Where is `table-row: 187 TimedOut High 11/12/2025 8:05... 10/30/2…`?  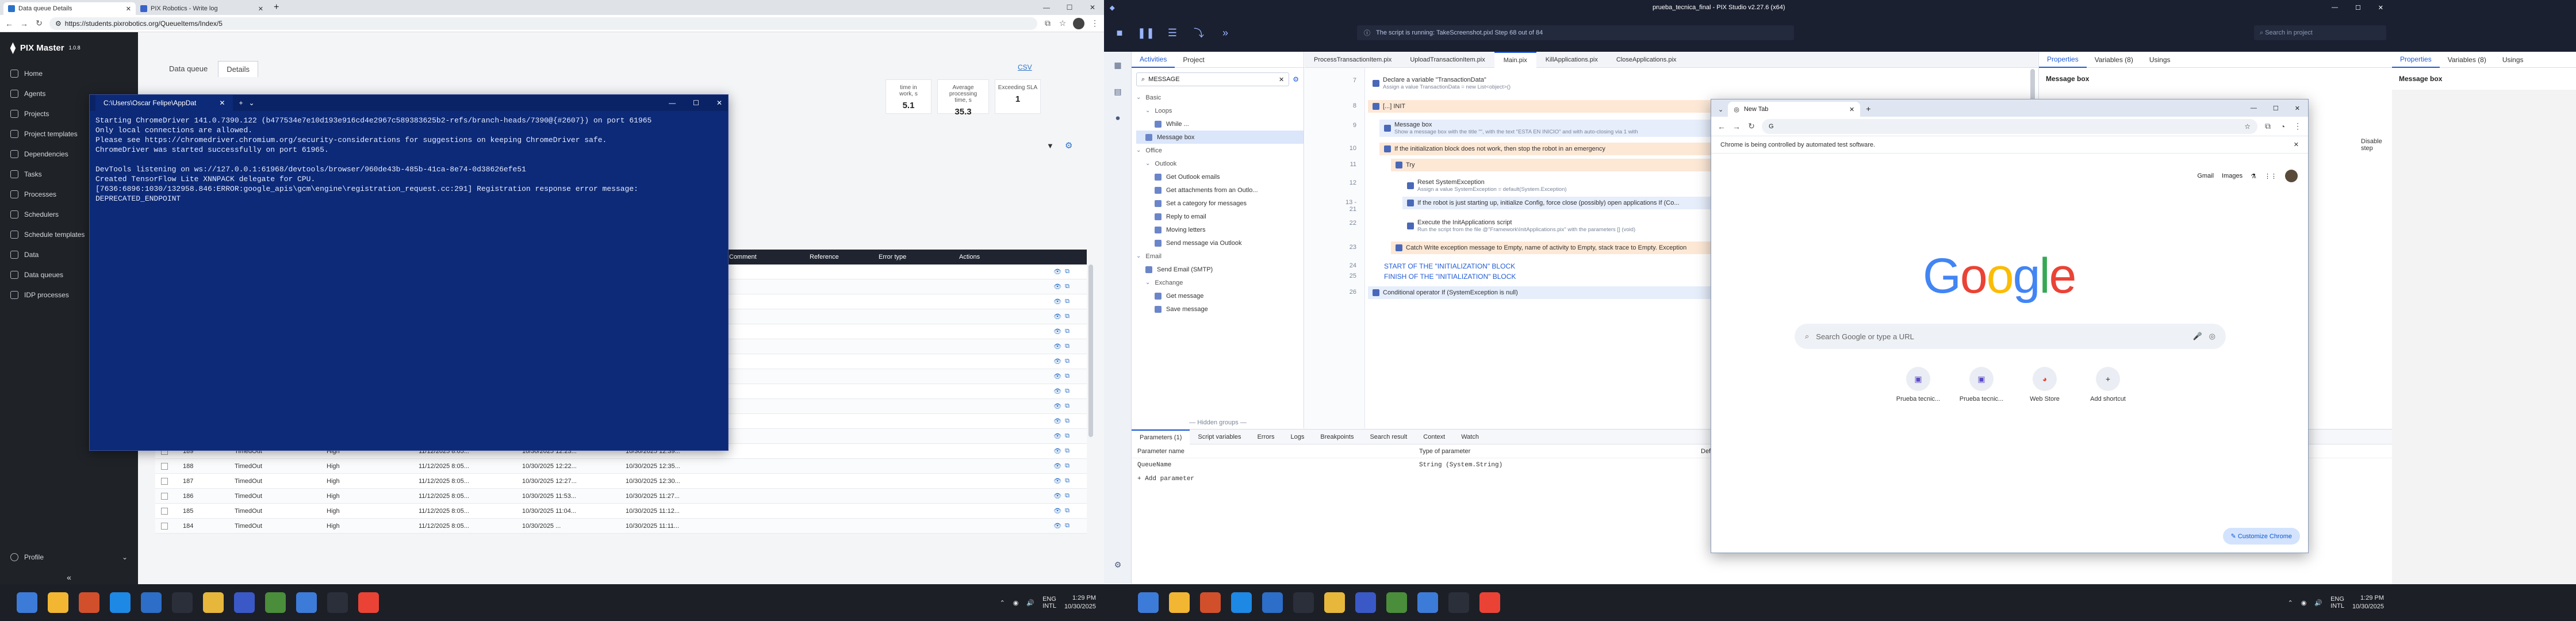 table-row: 187 TimedOut High 11/12/2025 8:05... 10/30/2… is located at coordinates (621, 481).